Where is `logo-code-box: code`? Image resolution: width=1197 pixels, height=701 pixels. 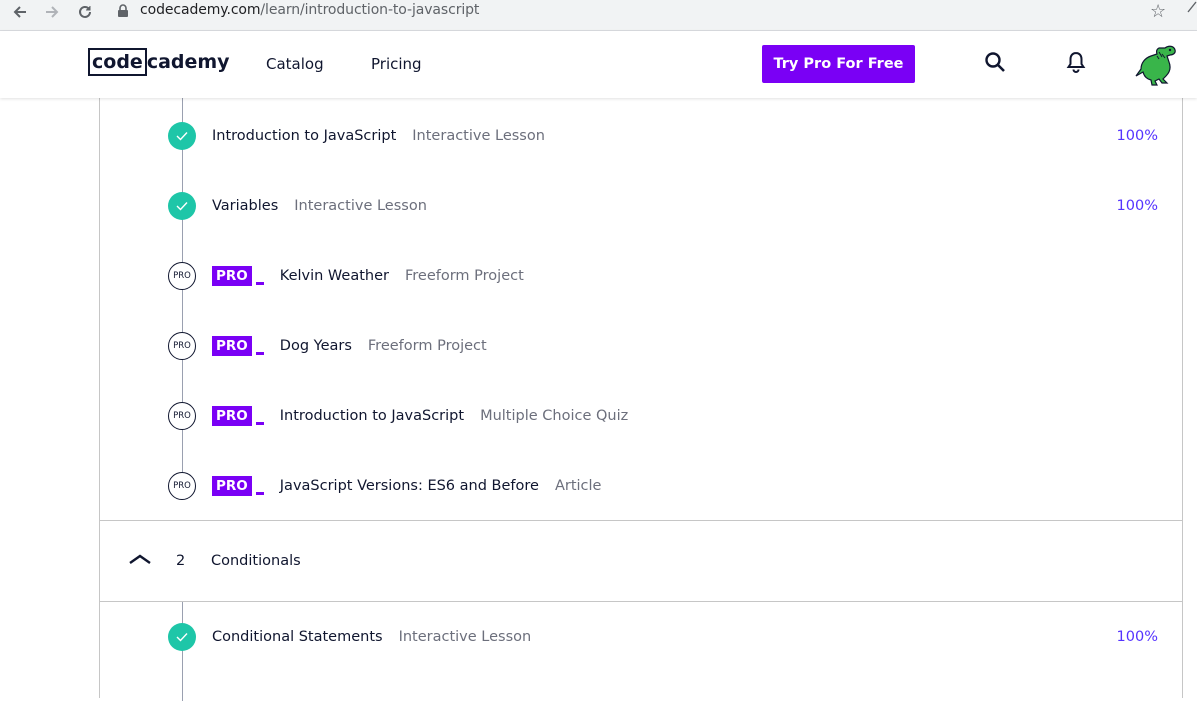
logo-code-box: code is located at coordinates (117, 62).